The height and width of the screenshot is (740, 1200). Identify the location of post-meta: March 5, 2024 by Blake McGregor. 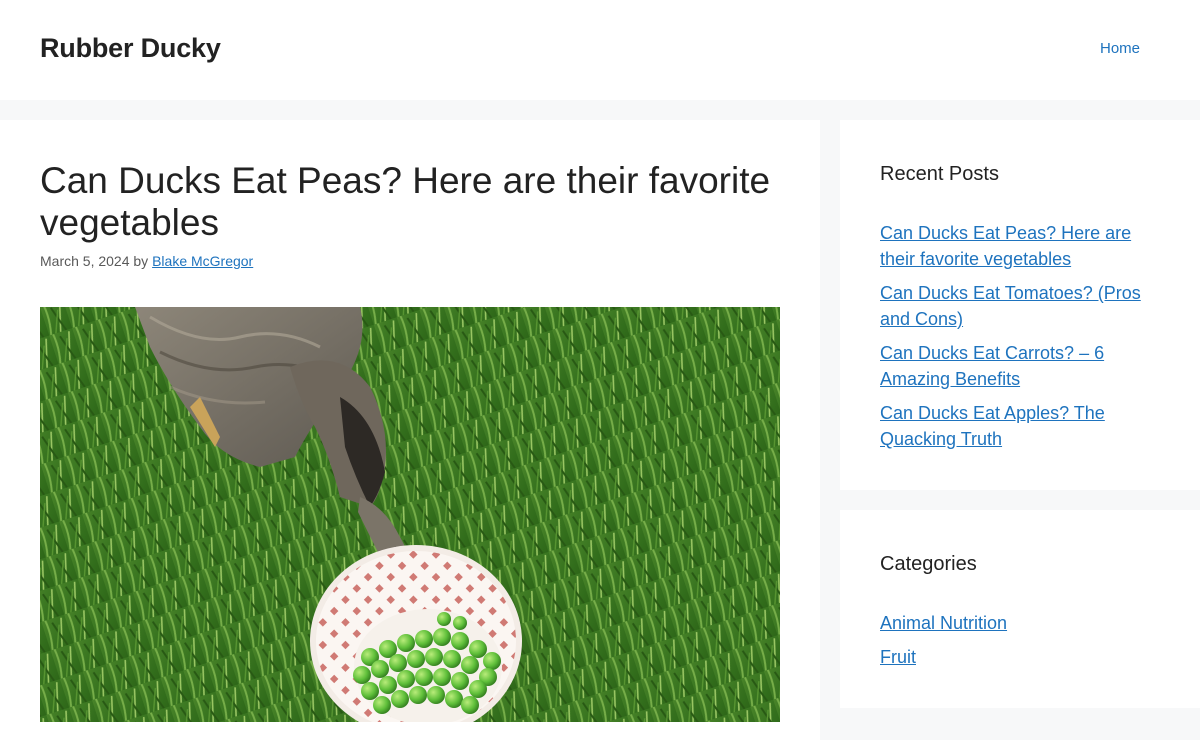
(146, 261).